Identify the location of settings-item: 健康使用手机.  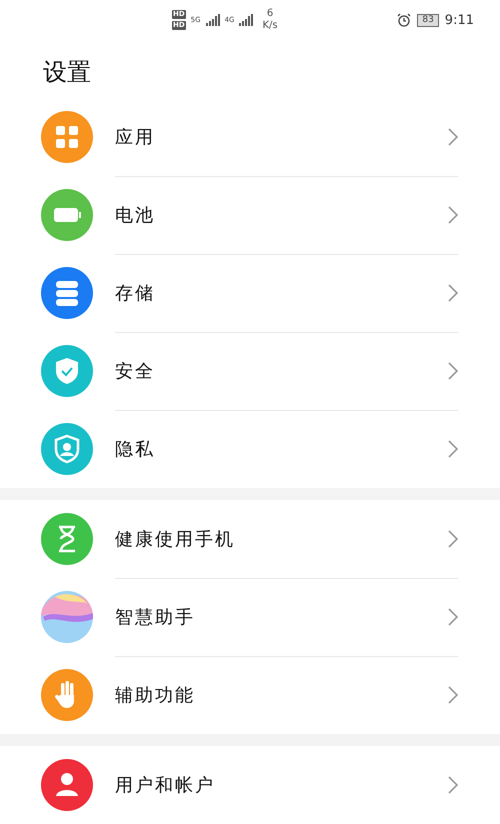
(250, 539).